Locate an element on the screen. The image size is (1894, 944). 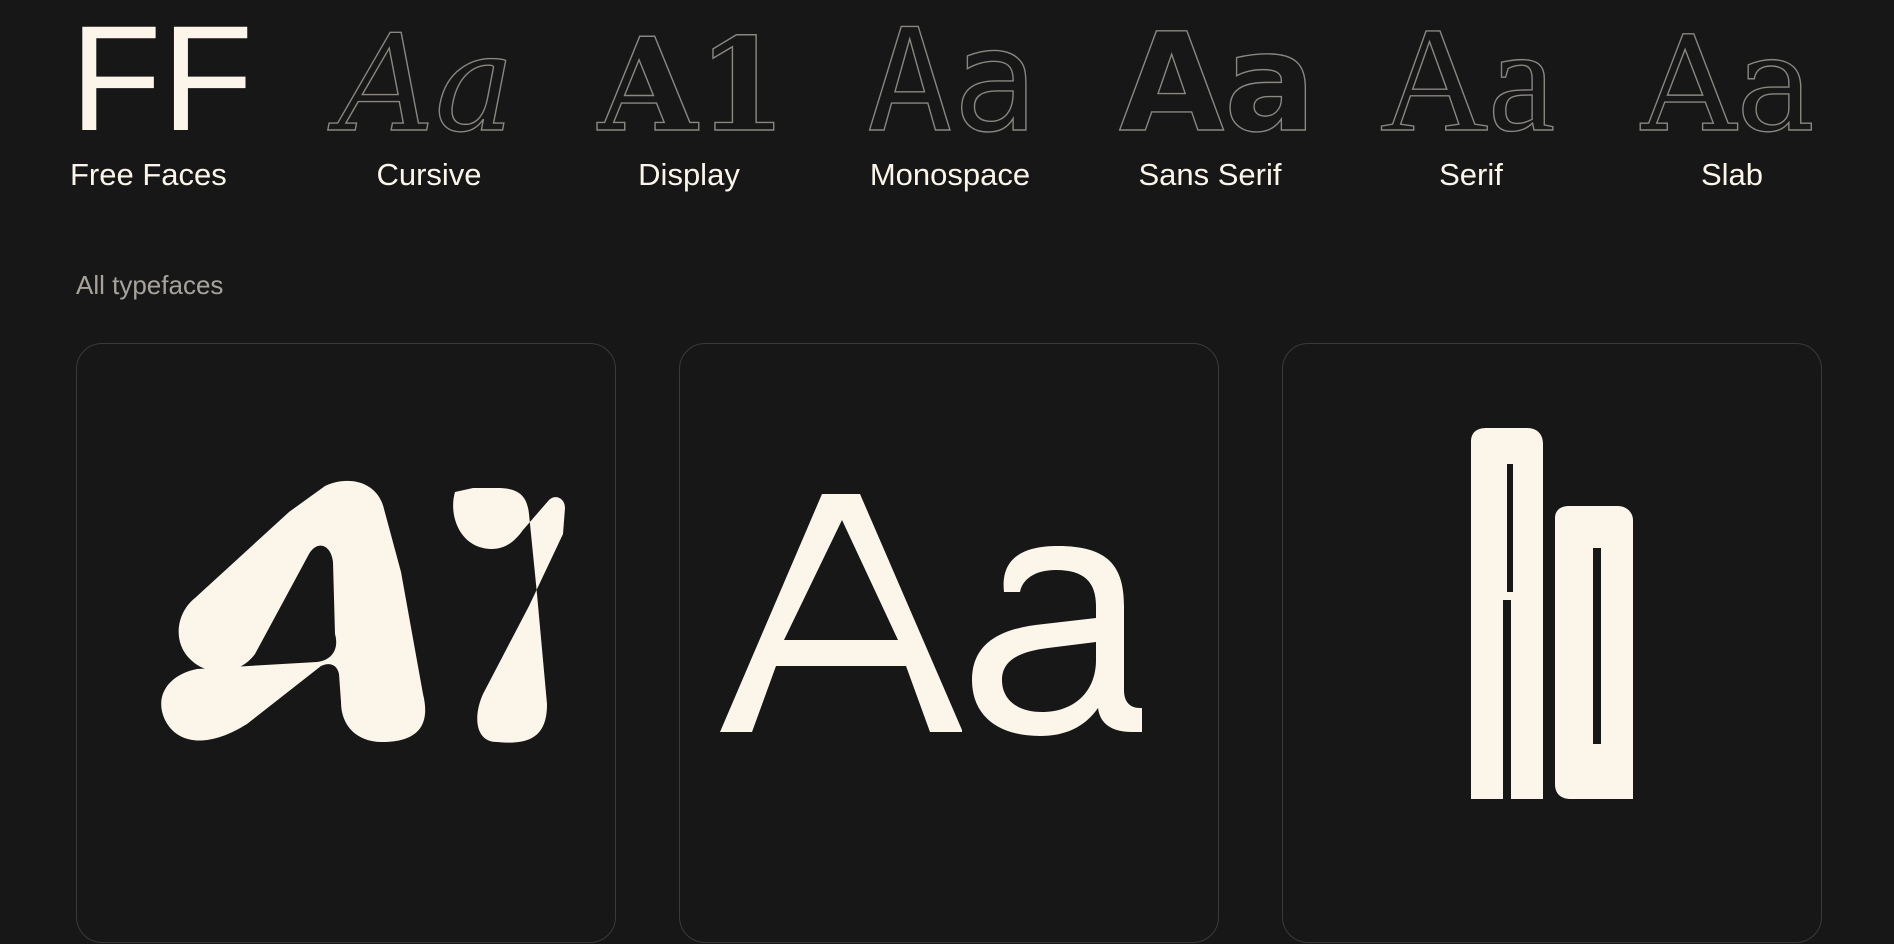
display-sample-icon: A1 is located at coordinates (691, 85).